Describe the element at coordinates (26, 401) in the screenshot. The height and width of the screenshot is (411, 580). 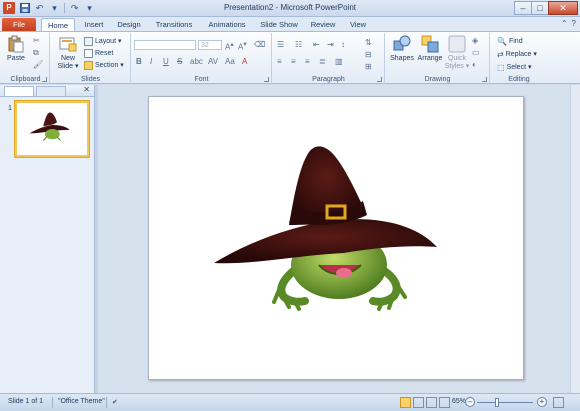
I see `slide-count-status: Slide 1 of 1` at that location.